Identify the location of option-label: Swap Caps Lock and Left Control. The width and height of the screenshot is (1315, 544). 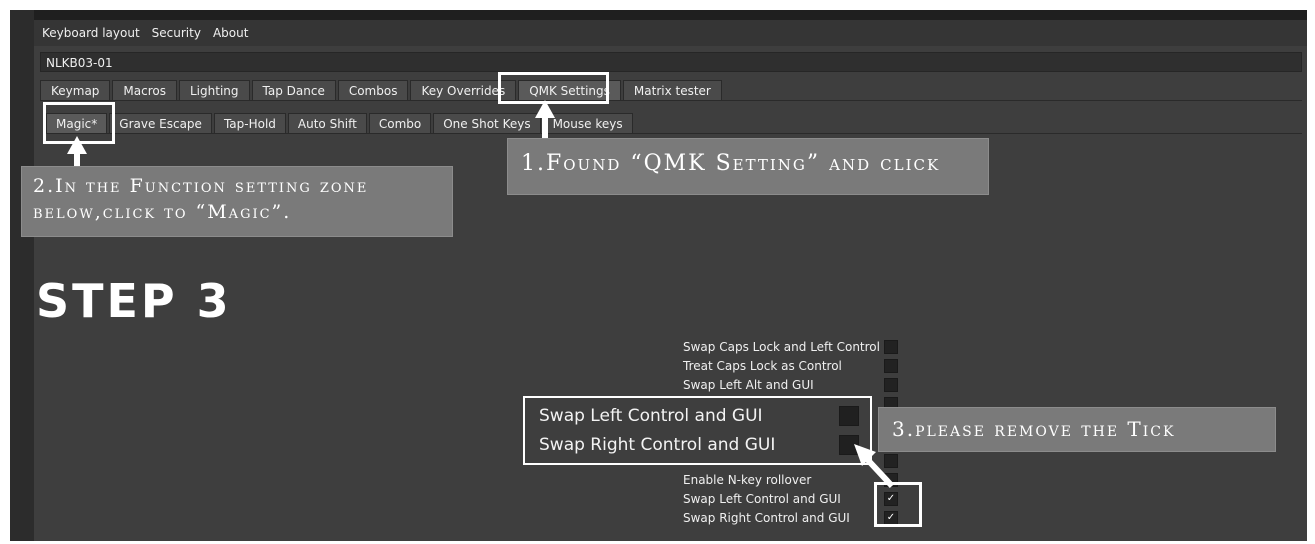
(781, 346).